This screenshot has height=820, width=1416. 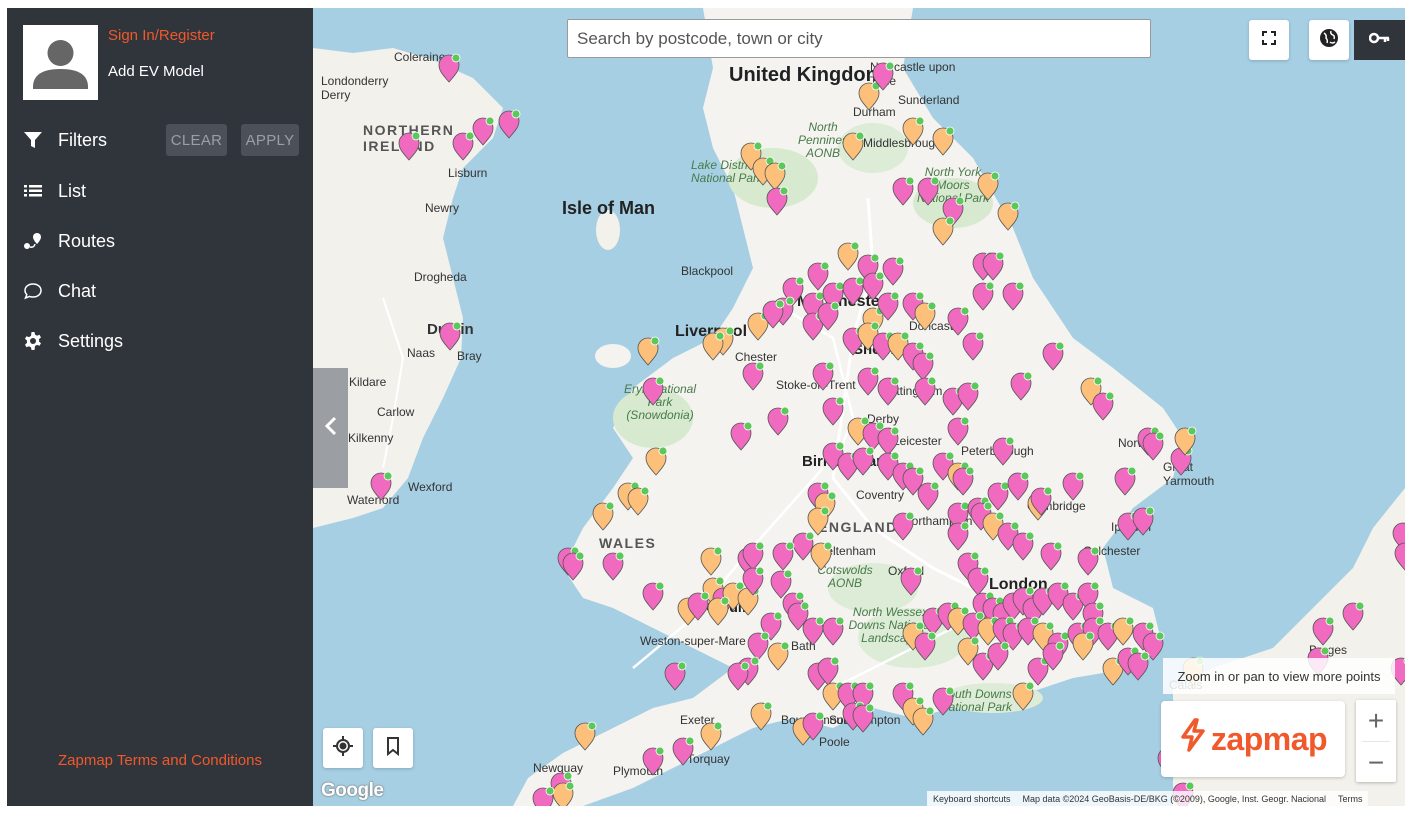 What do you see at coordinates (160, 760) in the screenshot?
I see `terms-link: Zapmap Terms and Conditions` at bounding box center [160, 760].